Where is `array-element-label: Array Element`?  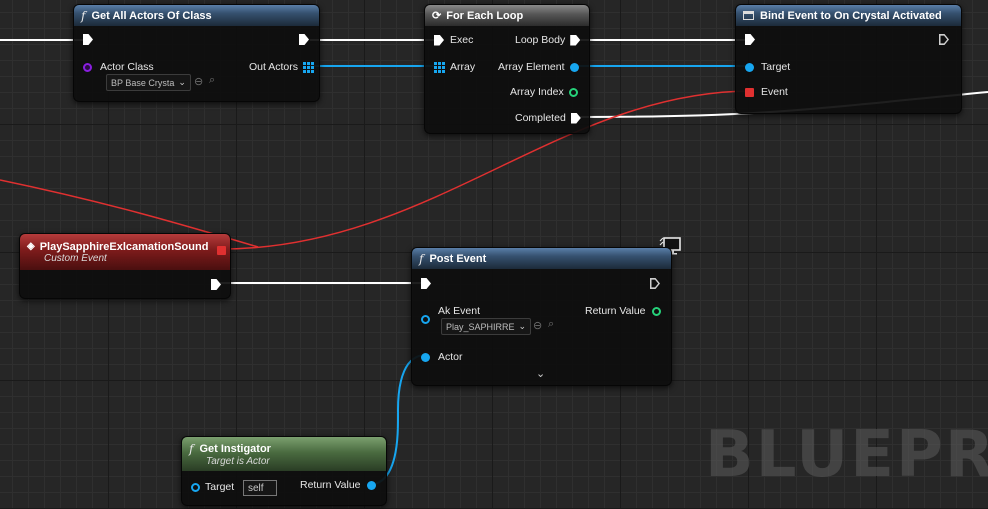 array-element-label: Array Element is located at coordinates (531, 67).